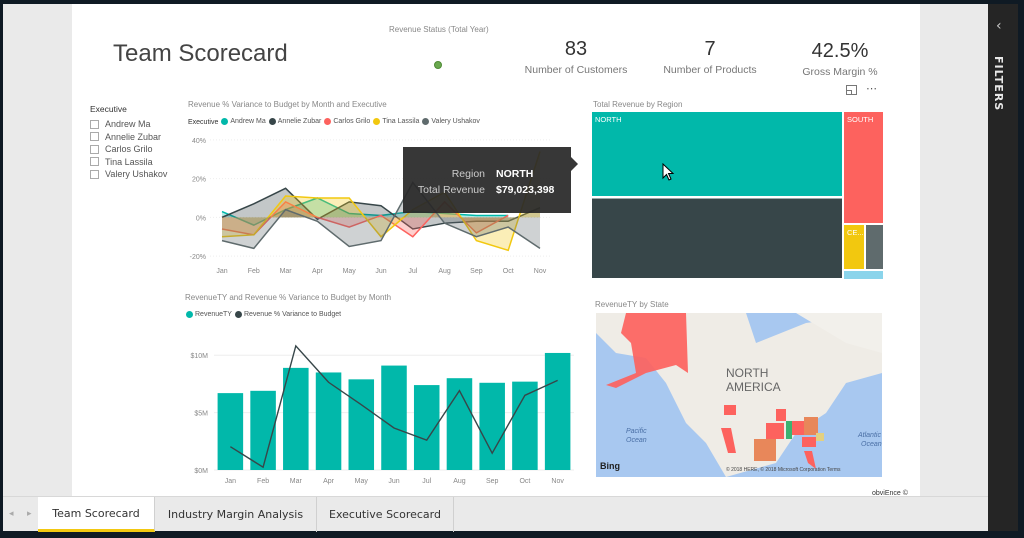  I want to click on x-tick-label: Mar, so click(286, 271).